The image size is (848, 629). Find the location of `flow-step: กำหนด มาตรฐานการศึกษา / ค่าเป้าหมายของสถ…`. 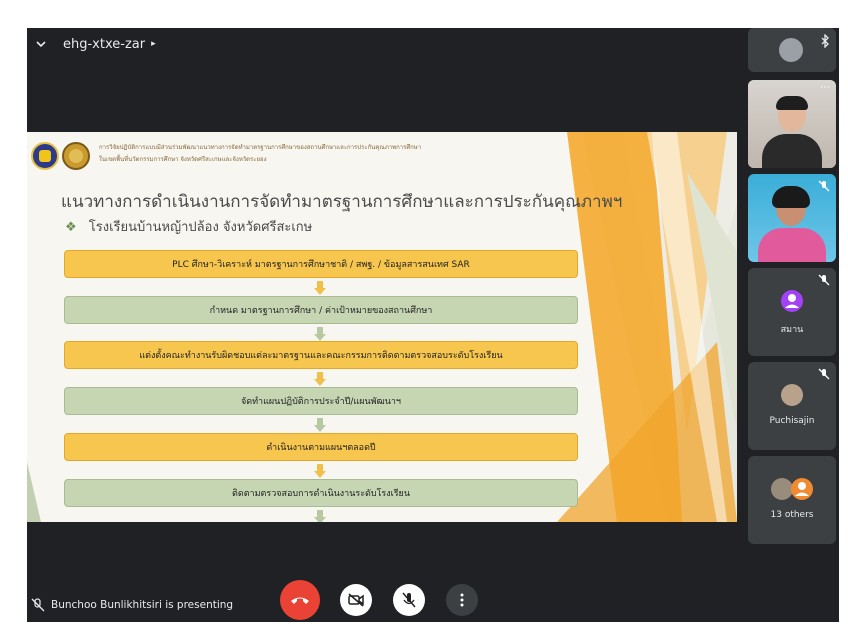

flow-step: กำหนด มาตรฐานการศึกษา / ค่าเป้าหมายของสถ… is located at coordinates (321, 310).